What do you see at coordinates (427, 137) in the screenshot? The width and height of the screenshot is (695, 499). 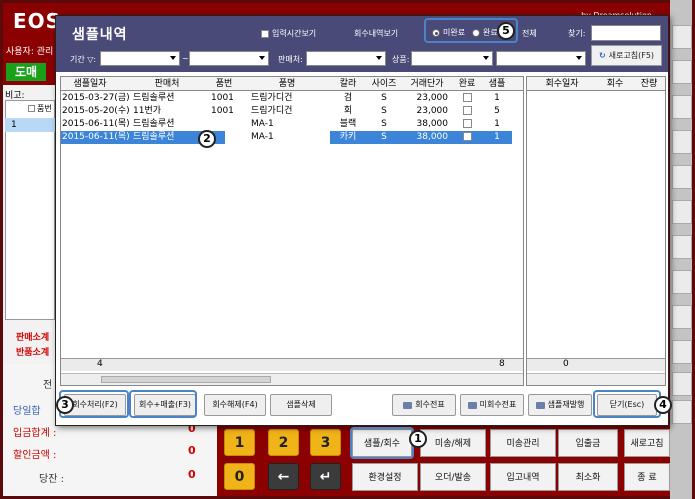 I see `cell-price: 38,000` at bounding box center [427, 137].